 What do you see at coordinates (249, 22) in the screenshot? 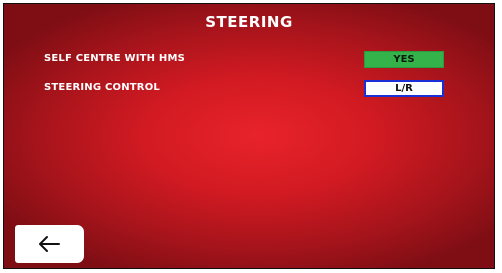
I see `page-title: STEERING` at bounding box center [249, 22].